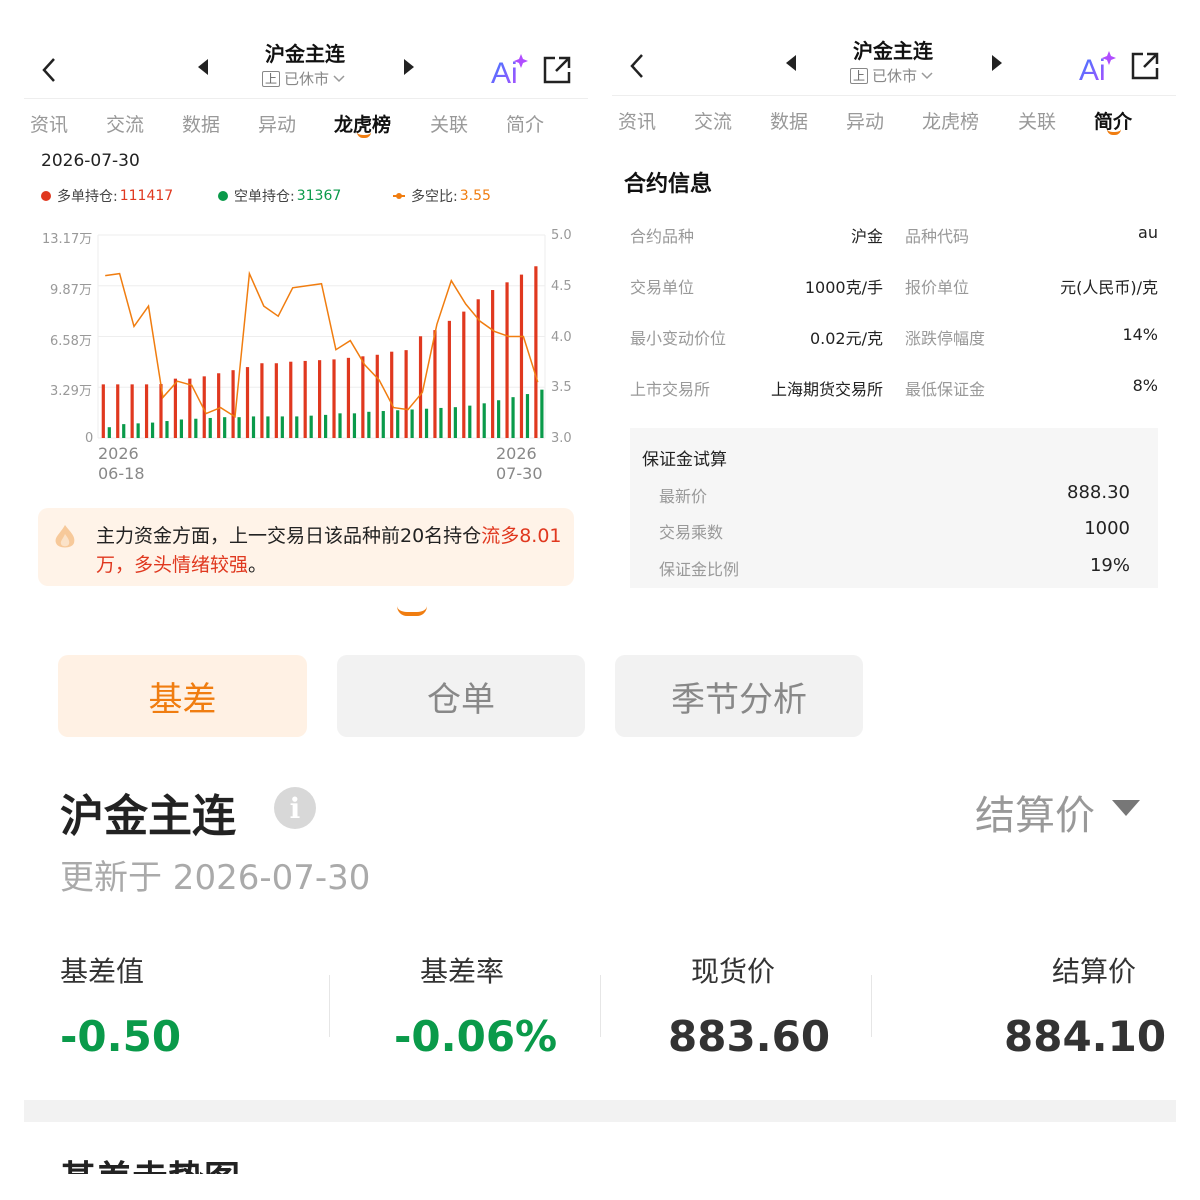  What do you see at coordinates (258, 565) in the screenshot?
I see `tip-suffix: 。` at bounding box center [258, 565].